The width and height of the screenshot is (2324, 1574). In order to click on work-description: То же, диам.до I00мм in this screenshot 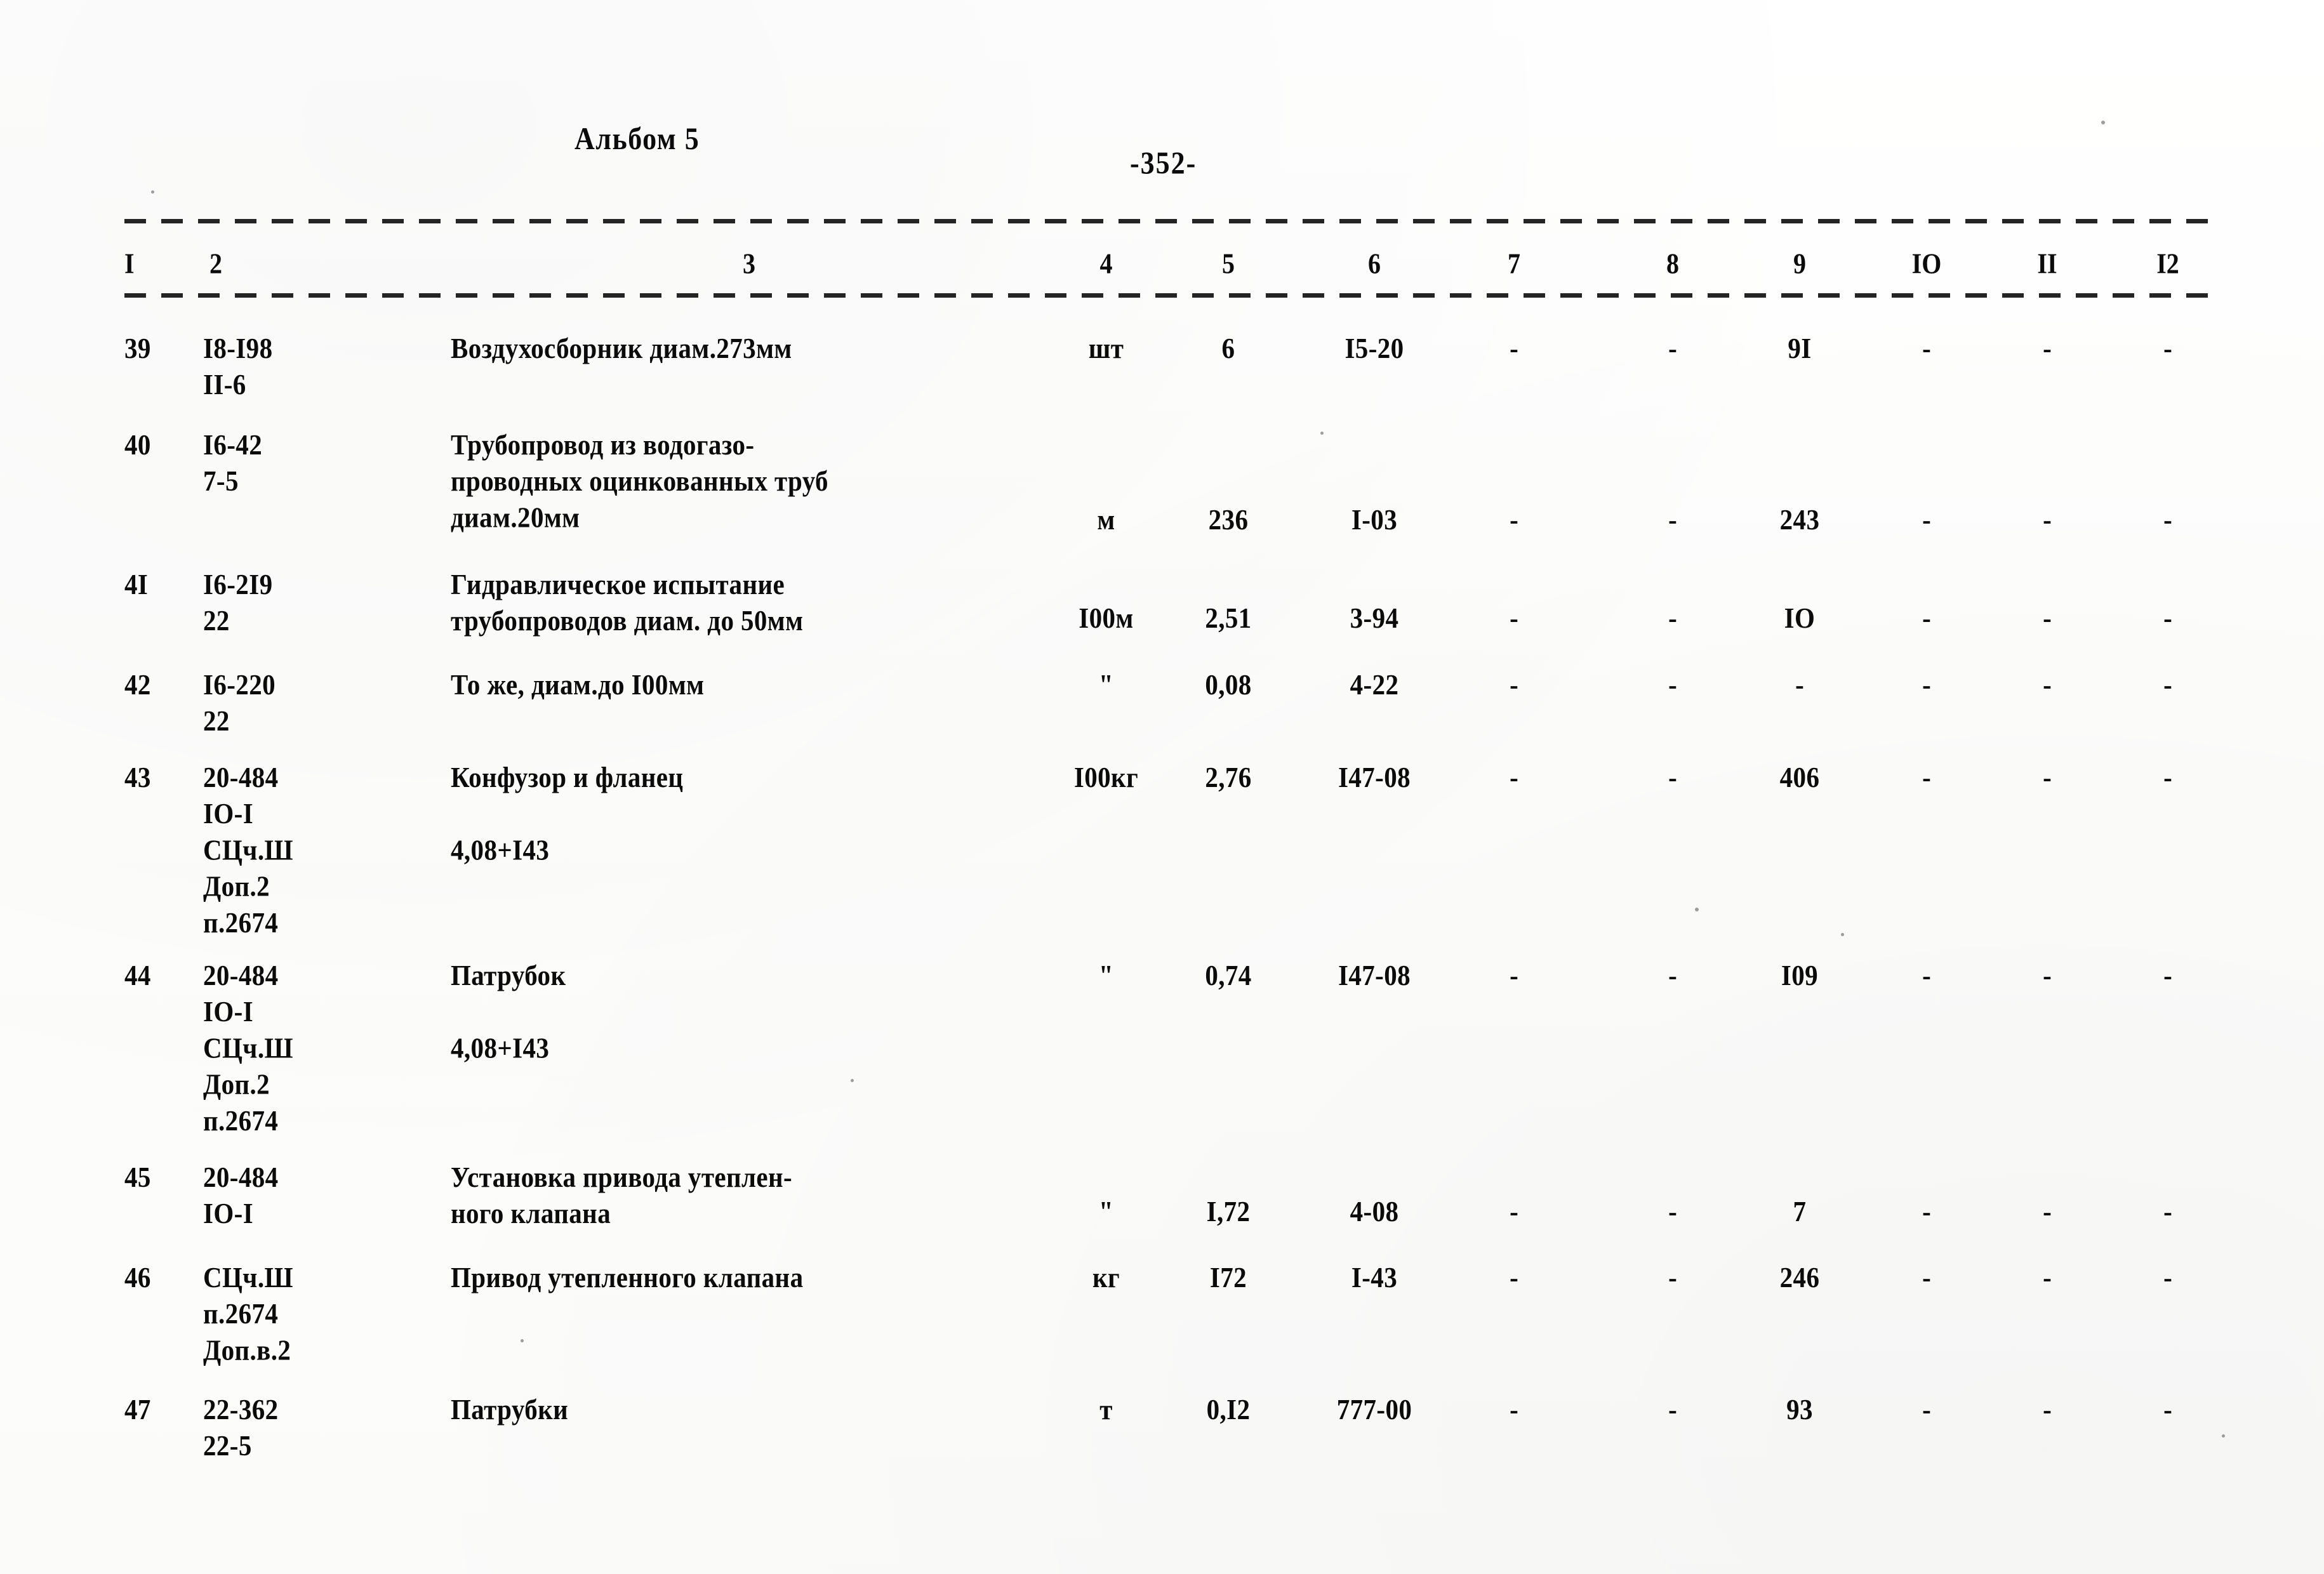, I will do `click(578, 684)`.